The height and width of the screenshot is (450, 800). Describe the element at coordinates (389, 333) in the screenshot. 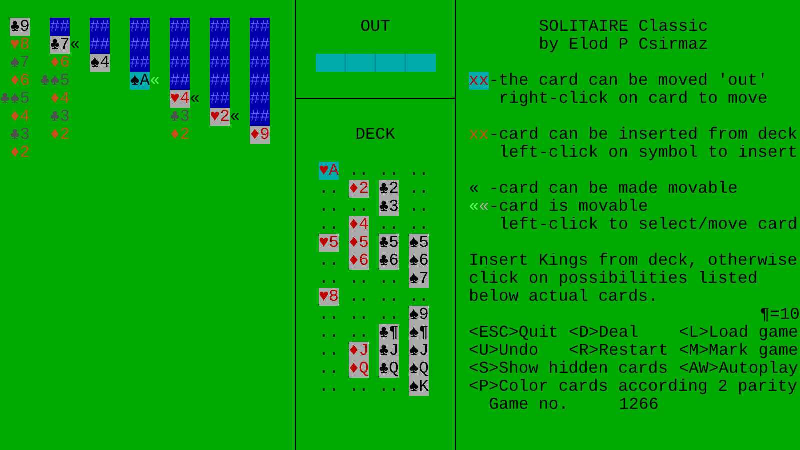

I see `playing-card: ♣¶` at that location.